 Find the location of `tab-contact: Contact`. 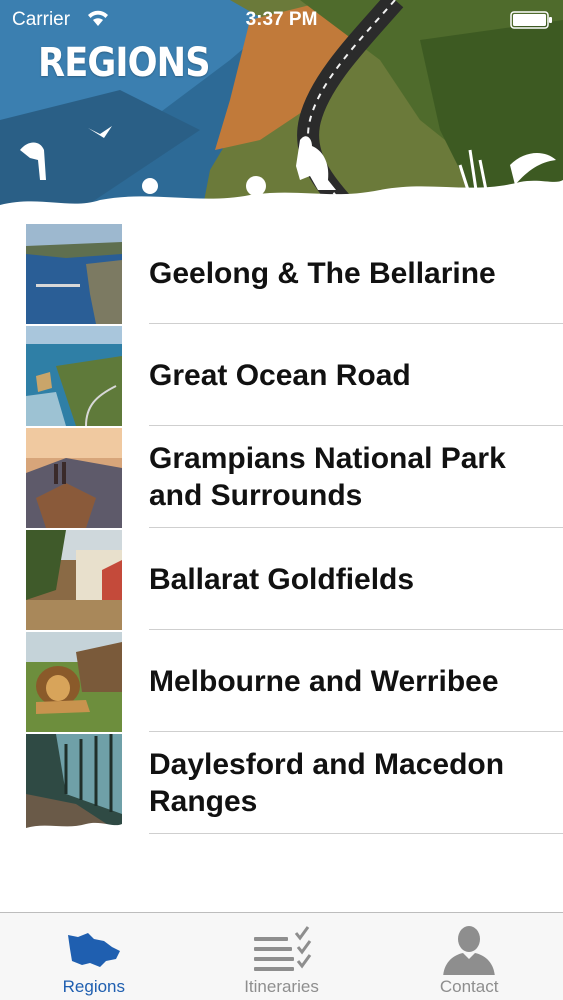

tab-contact: Contact is located at coordinates (469, 956).